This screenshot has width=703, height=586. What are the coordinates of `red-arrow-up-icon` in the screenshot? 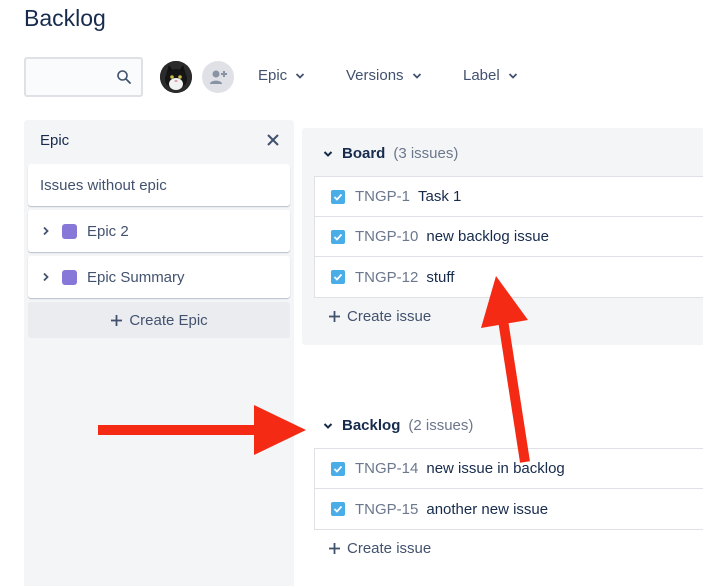 It's located at (505, 369).